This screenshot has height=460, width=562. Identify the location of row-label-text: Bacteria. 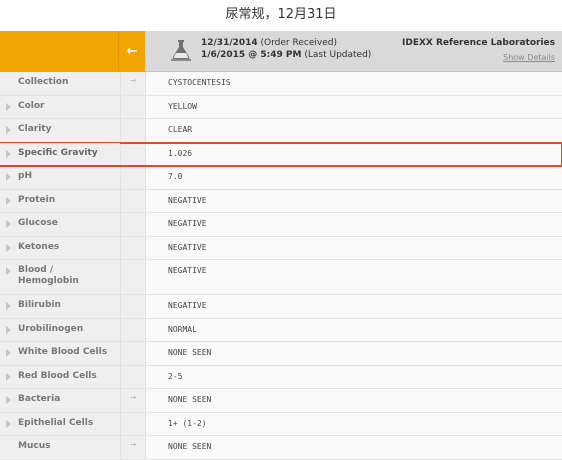
(39, 399).